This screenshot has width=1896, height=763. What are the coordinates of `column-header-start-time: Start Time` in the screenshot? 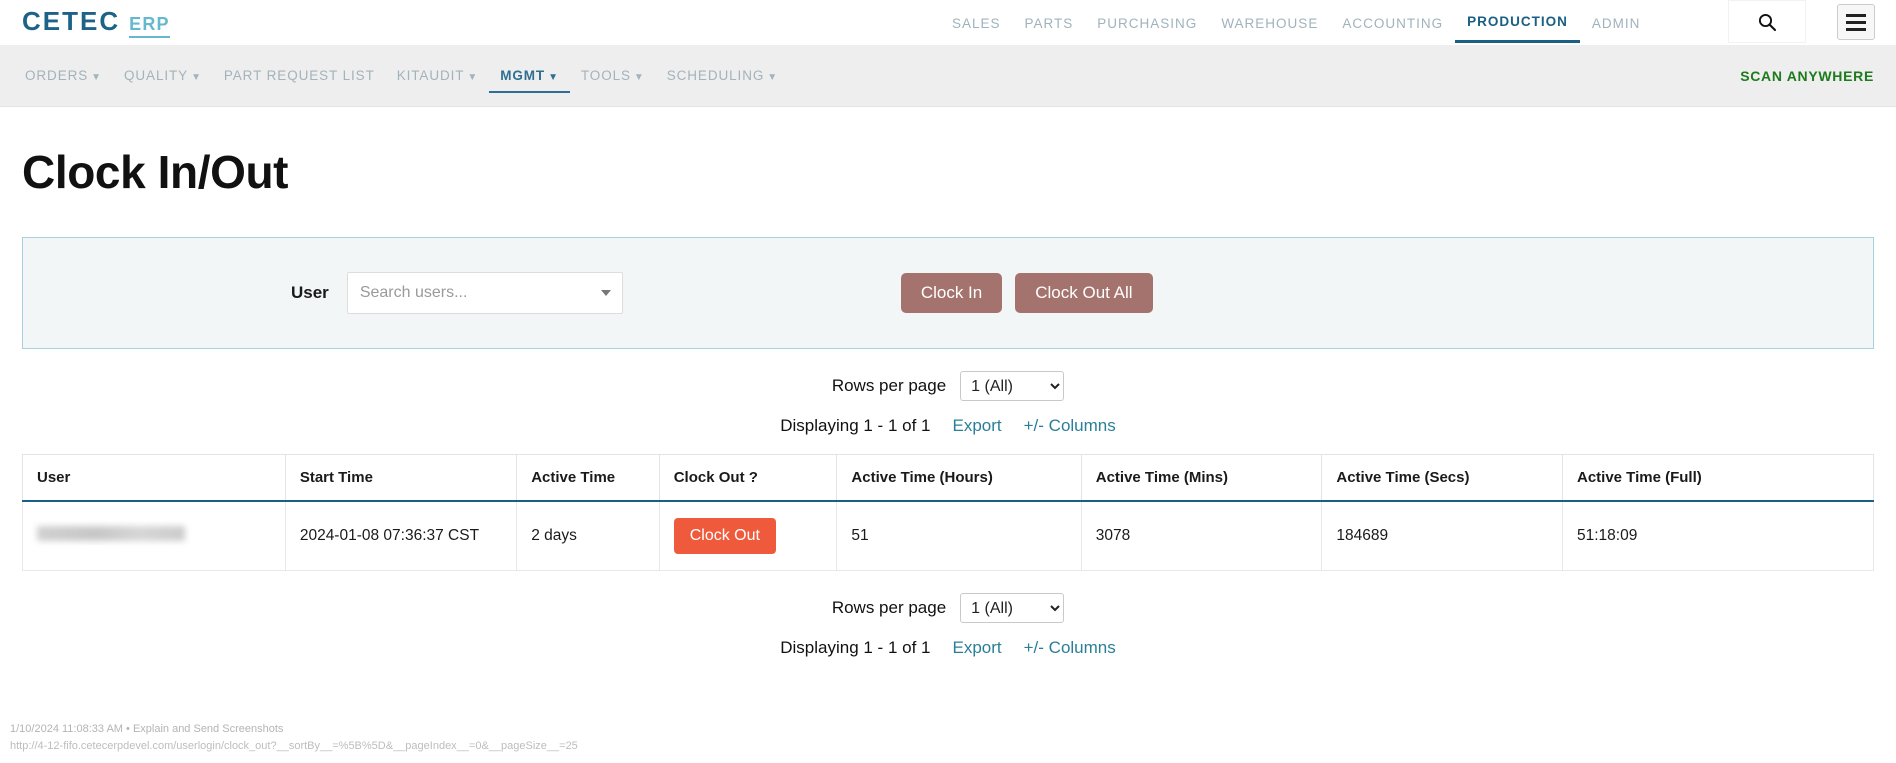 It's located at (401, 478).